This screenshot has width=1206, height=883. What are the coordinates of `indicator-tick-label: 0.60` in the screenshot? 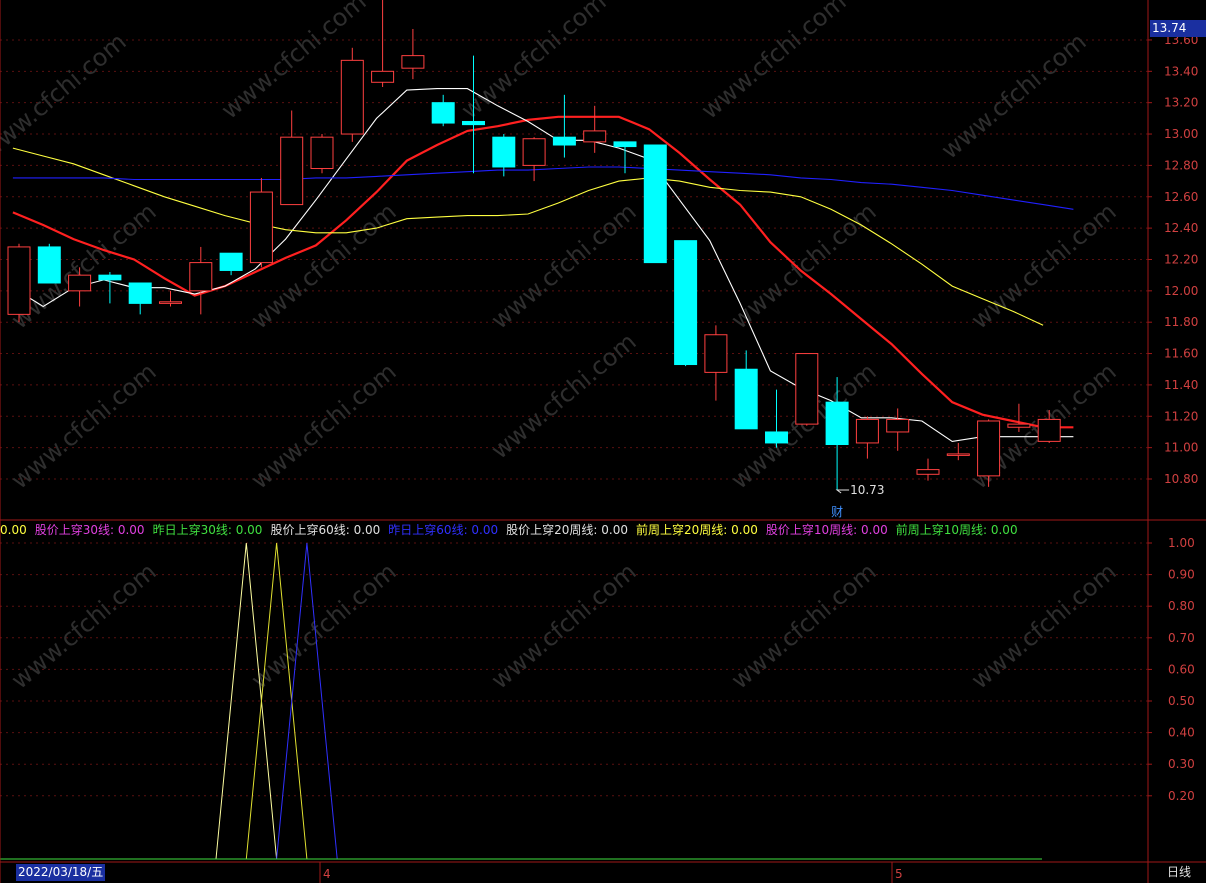 It's located at (1181, 669).